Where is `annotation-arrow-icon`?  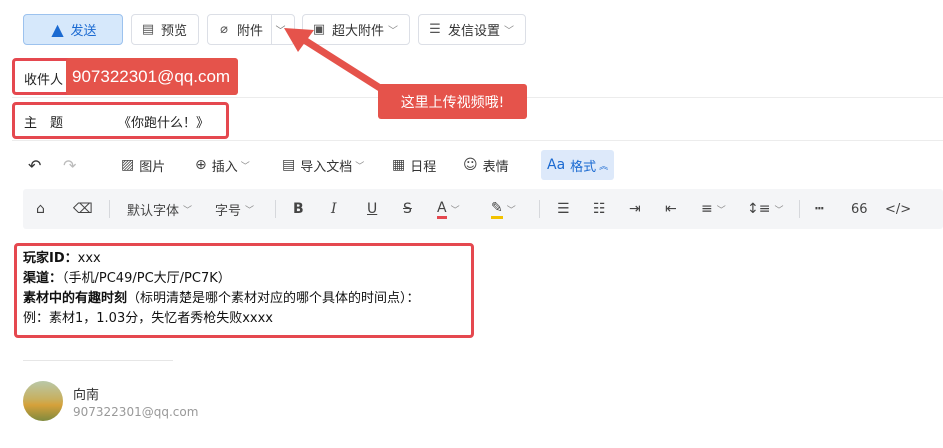
annotation-arrow-icon is located at coordinates (334, 60).